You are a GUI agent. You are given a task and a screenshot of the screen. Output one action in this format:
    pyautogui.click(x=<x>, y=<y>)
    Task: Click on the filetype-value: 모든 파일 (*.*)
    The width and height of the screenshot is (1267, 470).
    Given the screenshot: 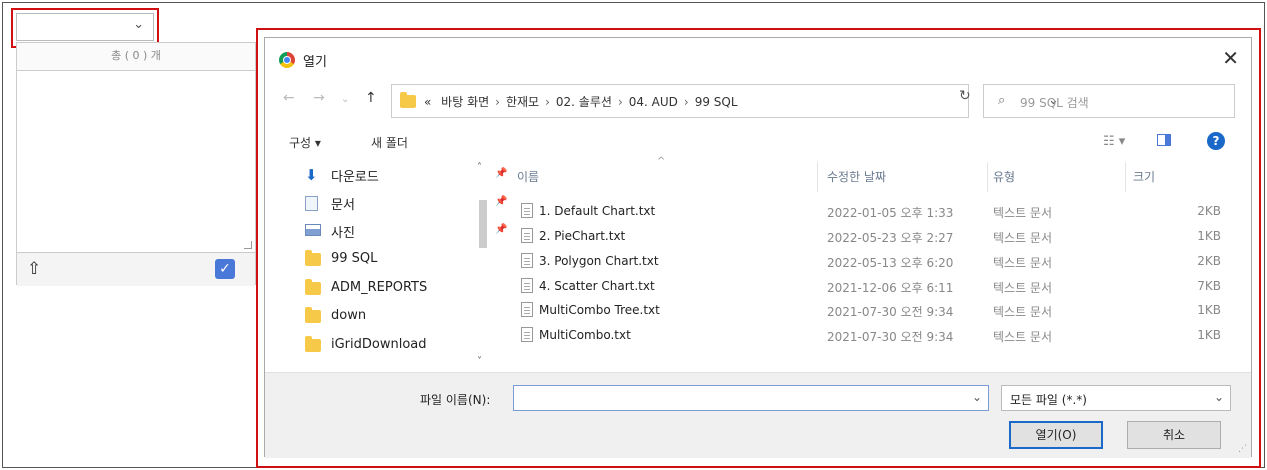 What is the action you would take?
    pyautogui.click(x=1048, y=400)
    